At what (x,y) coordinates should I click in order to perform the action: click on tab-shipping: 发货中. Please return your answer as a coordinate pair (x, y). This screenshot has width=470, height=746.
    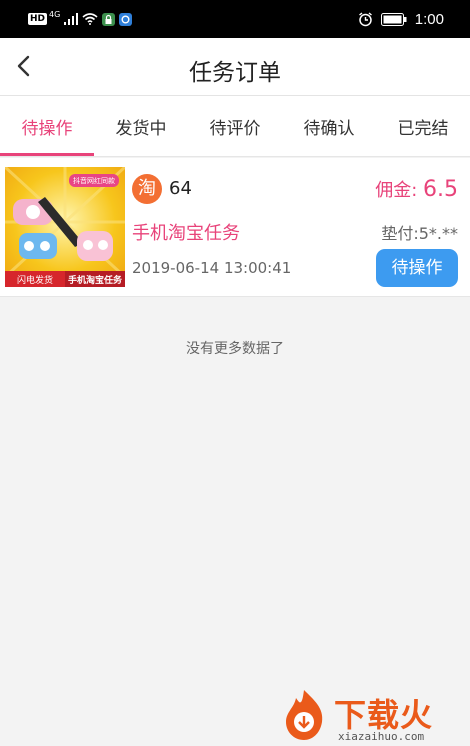
    Looking at the image, I should click on (141, 126).